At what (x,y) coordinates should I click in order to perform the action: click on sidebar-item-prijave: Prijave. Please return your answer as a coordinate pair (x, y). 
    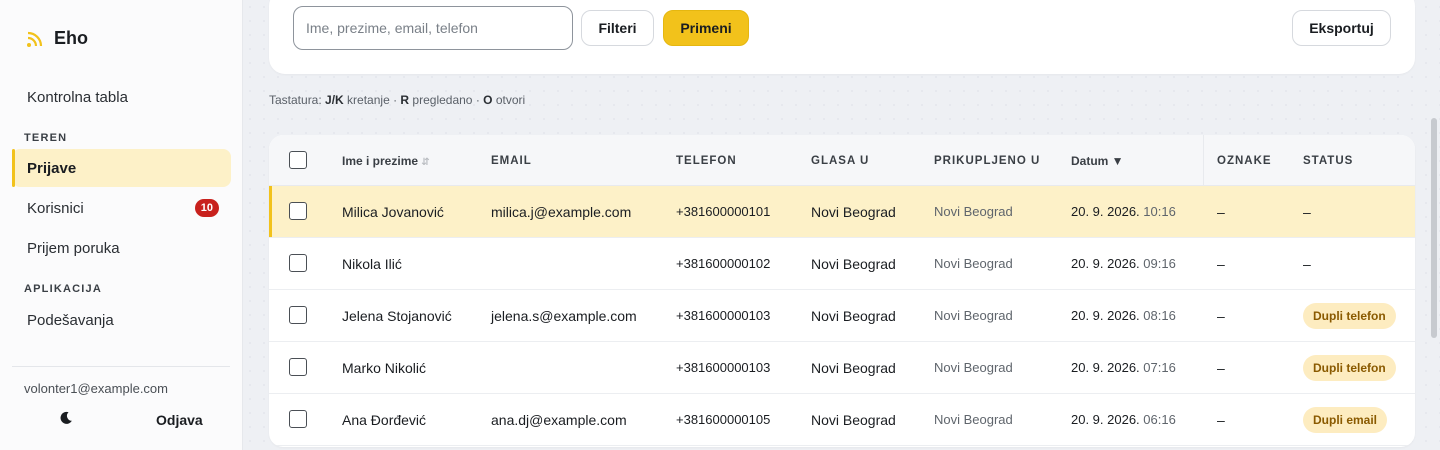
    Looking at the image, I should click on (121, 168).